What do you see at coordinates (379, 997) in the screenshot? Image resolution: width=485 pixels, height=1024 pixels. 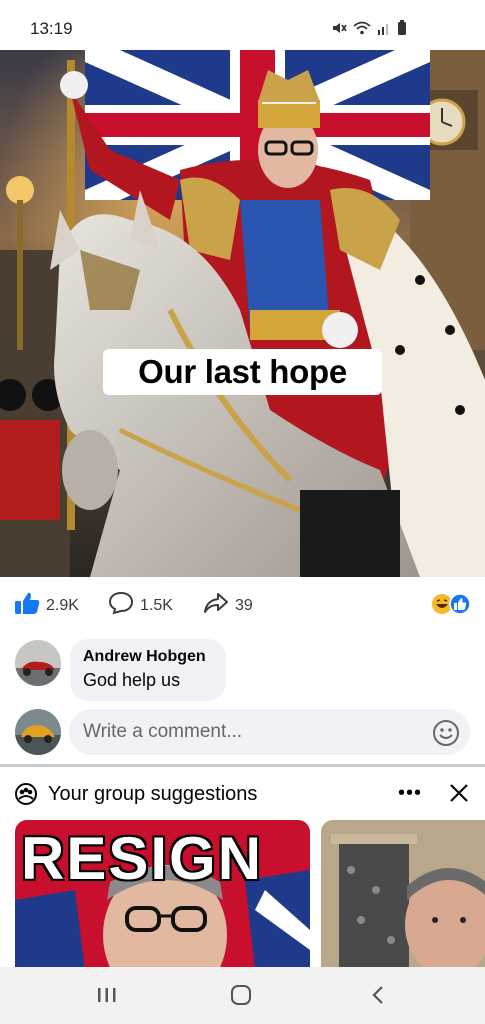 I see `back-icon` at bounding box center [379, 997].